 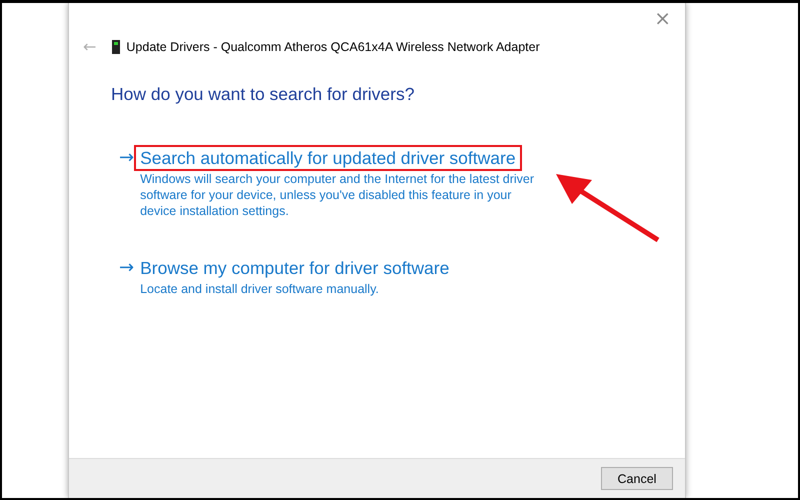 I want to click on cancel-button: Cancel, so click(x=637, y=478).